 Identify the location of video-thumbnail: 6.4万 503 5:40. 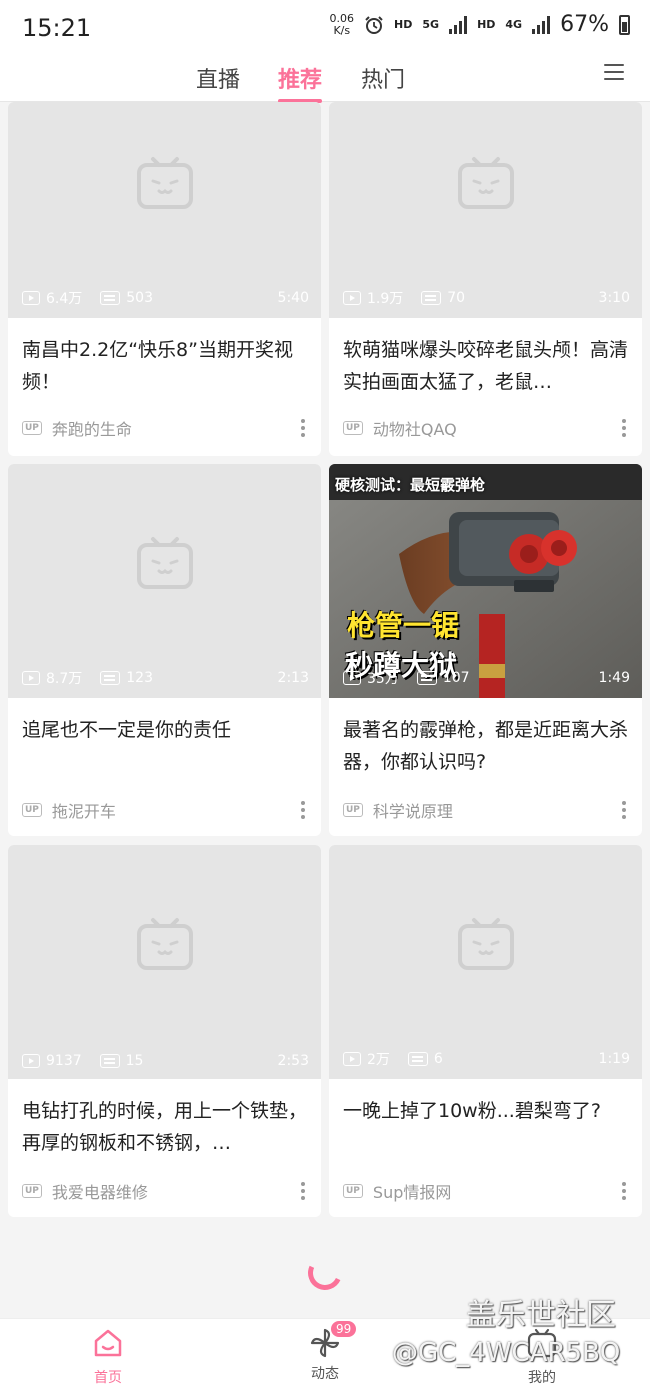
(164, 210).